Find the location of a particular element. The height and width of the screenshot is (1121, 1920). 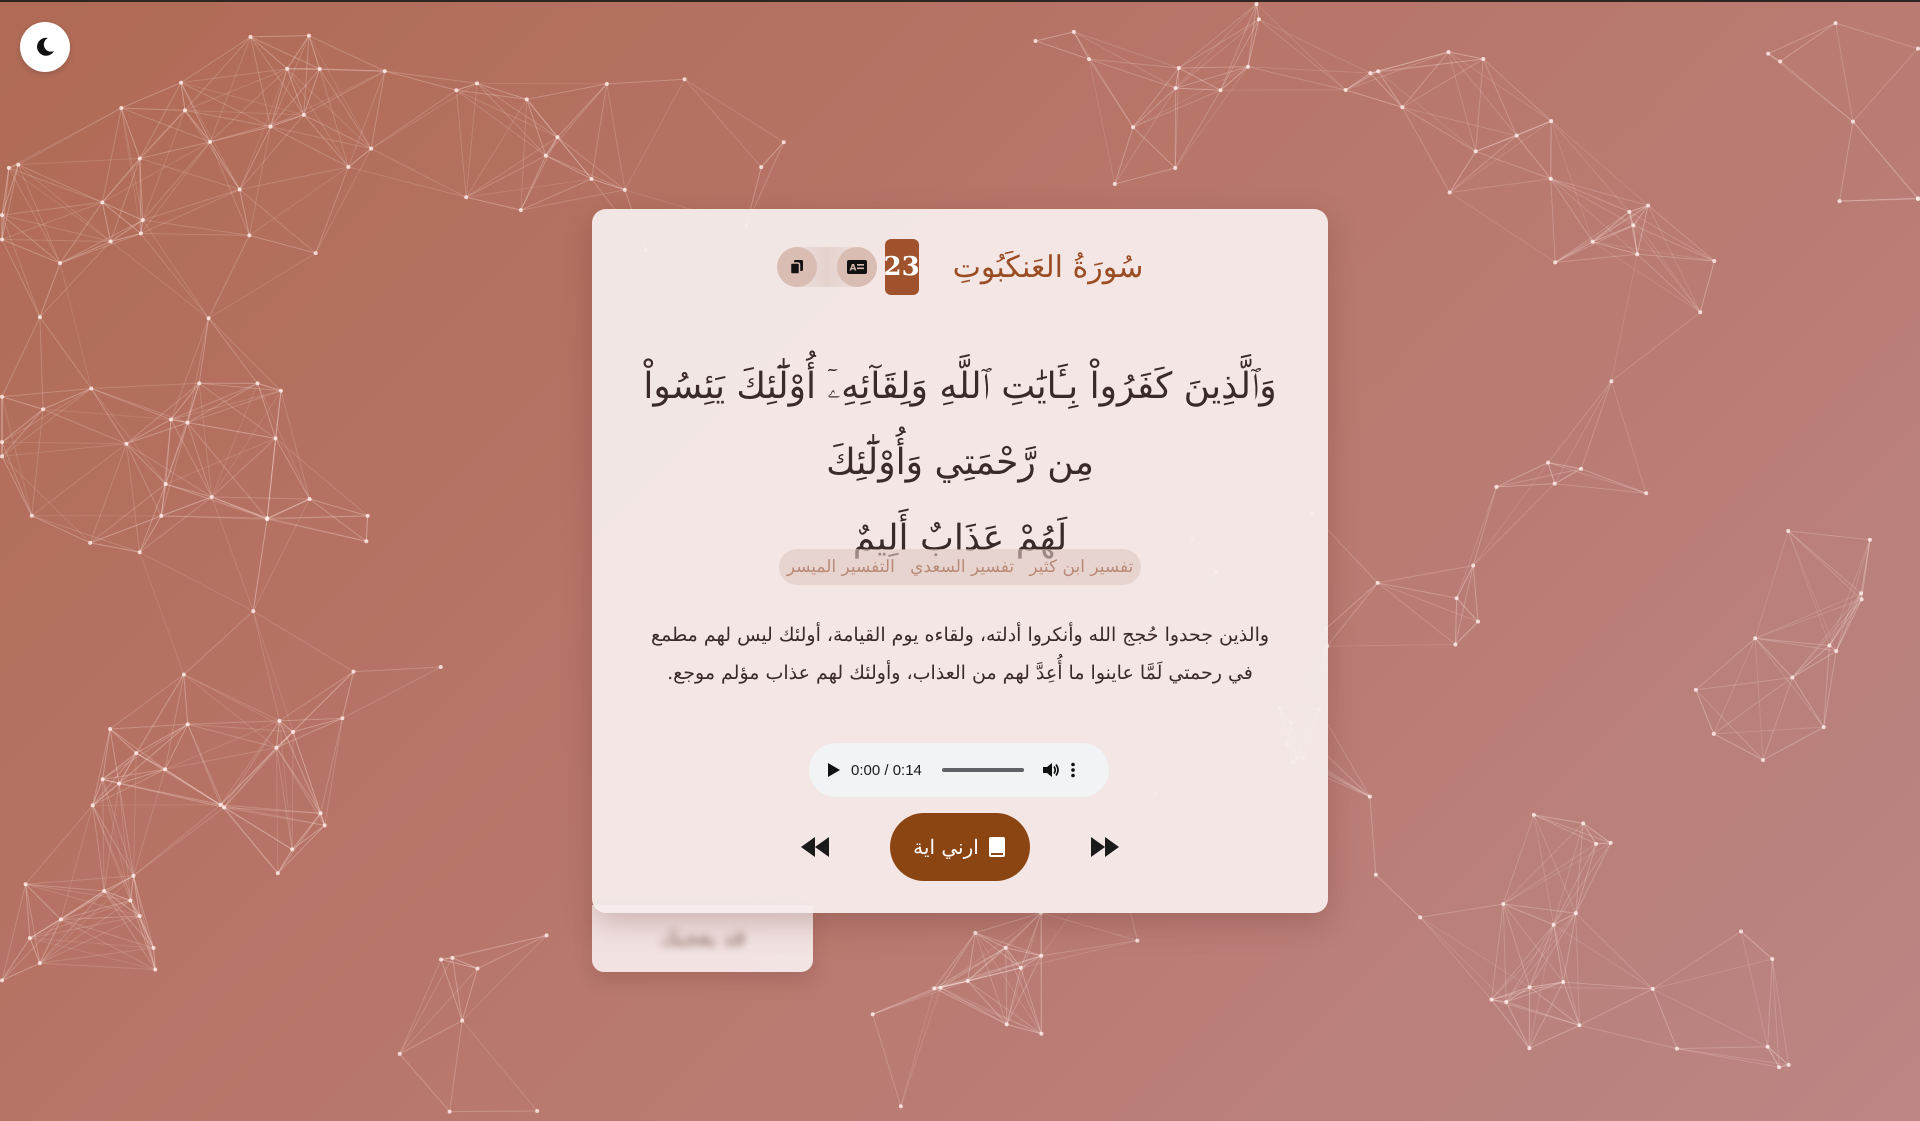

quran-book-icon is located at coordinates (996, 847).